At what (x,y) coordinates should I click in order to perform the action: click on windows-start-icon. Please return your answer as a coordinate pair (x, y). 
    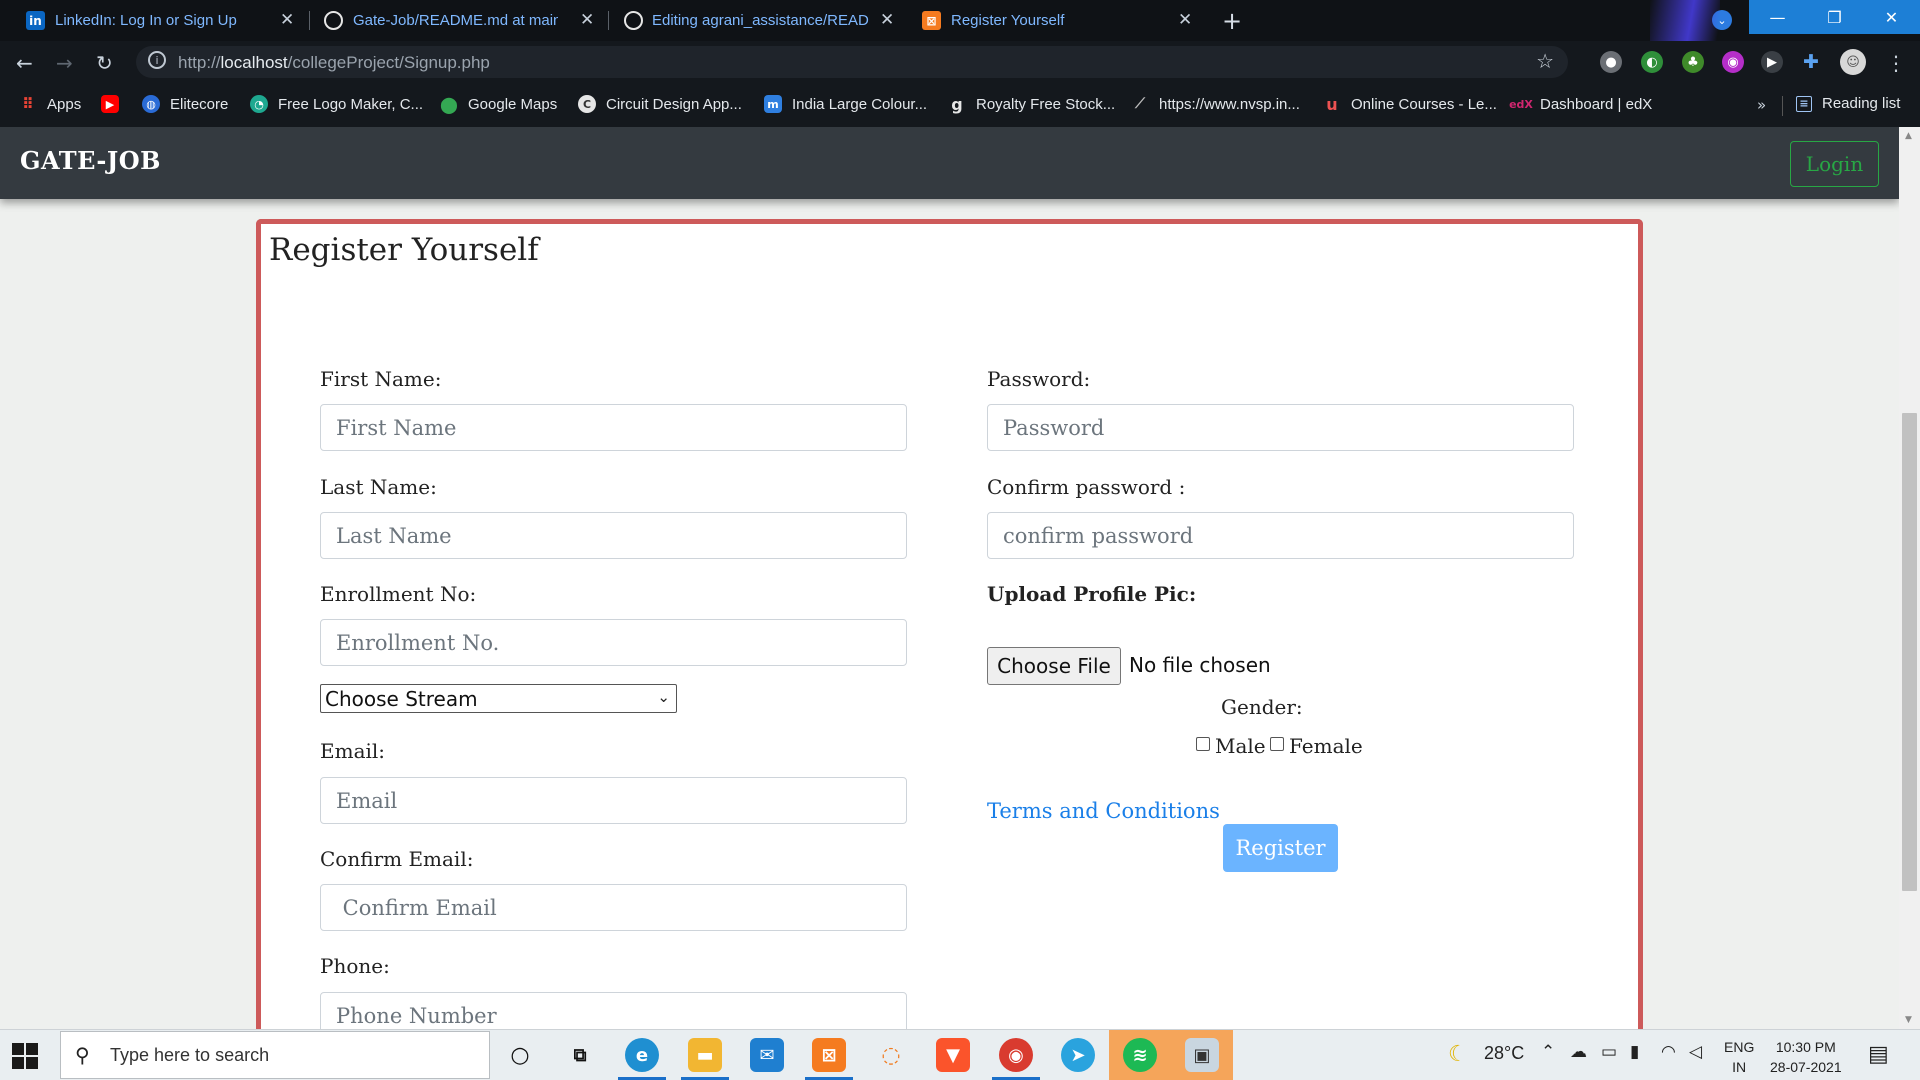
    Looking at the image, I should click on (25, 1056).